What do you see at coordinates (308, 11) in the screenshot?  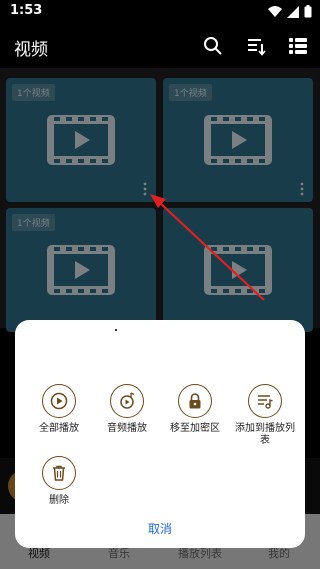 I see `battery-icon` at bounding box center [308, 11].